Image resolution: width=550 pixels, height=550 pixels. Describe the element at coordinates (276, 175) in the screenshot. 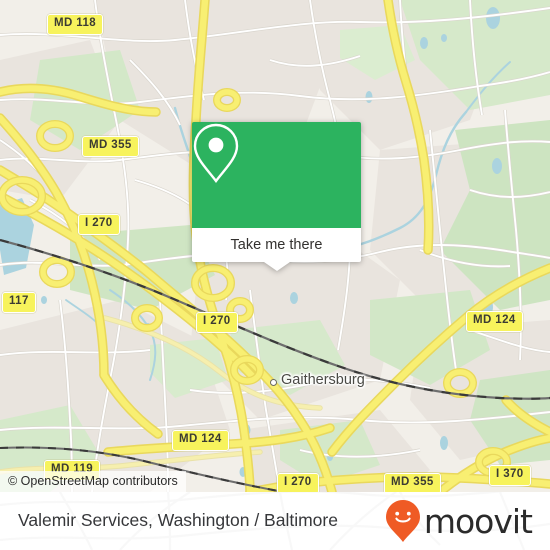

I see `popup-header` at that location.